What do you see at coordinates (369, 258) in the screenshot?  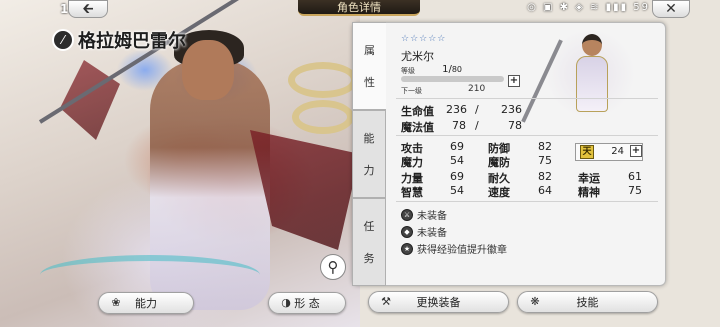 I see `tab-quests-label: 务` at bounding box center [369, 258].